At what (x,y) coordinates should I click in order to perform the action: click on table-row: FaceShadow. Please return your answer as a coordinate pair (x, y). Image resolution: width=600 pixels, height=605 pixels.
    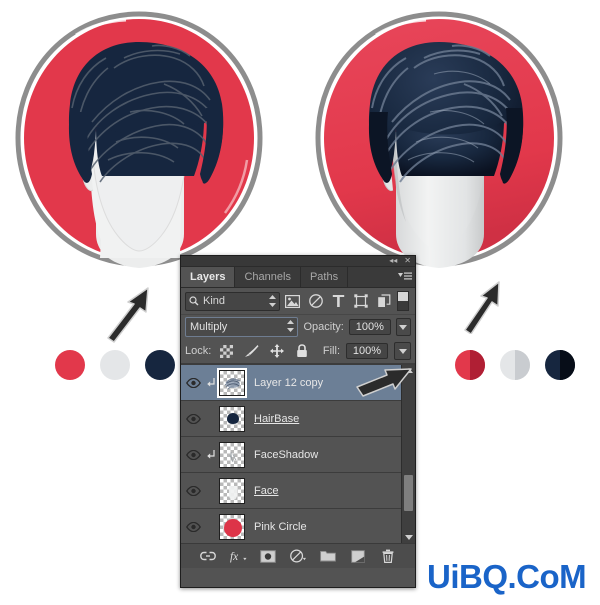
    Looking at the image, I should click on (298, 455).